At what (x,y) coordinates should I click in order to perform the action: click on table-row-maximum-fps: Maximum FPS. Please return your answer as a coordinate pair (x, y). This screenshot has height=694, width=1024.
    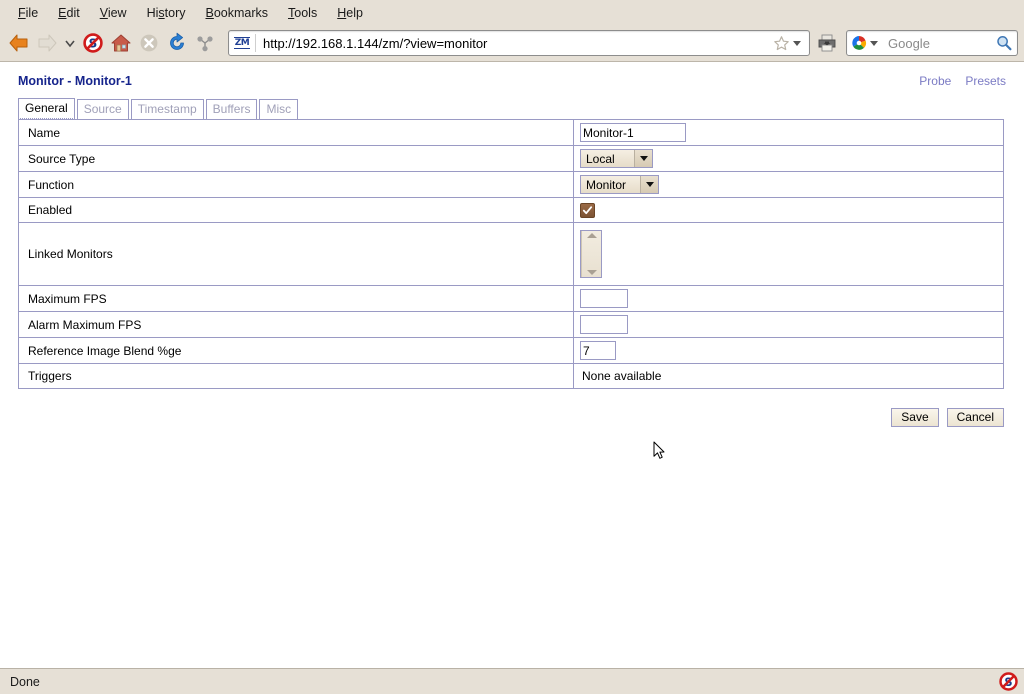
    Looking at the image, I should click on (511, 298).